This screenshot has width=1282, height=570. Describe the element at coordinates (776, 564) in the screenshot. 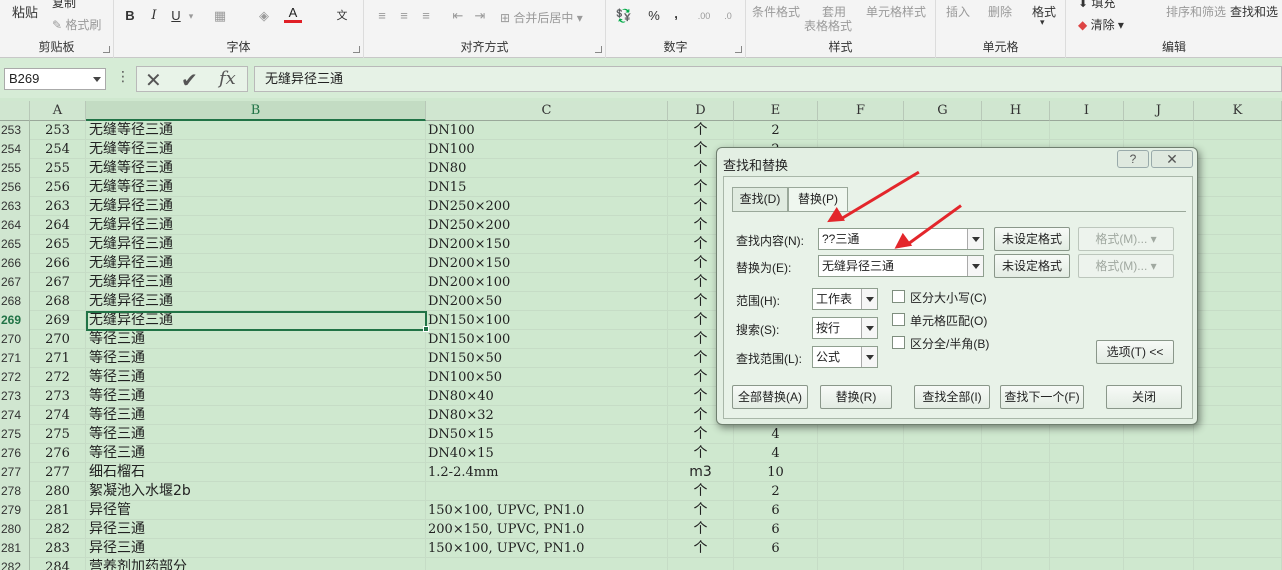

I see `cell-e` at that location.